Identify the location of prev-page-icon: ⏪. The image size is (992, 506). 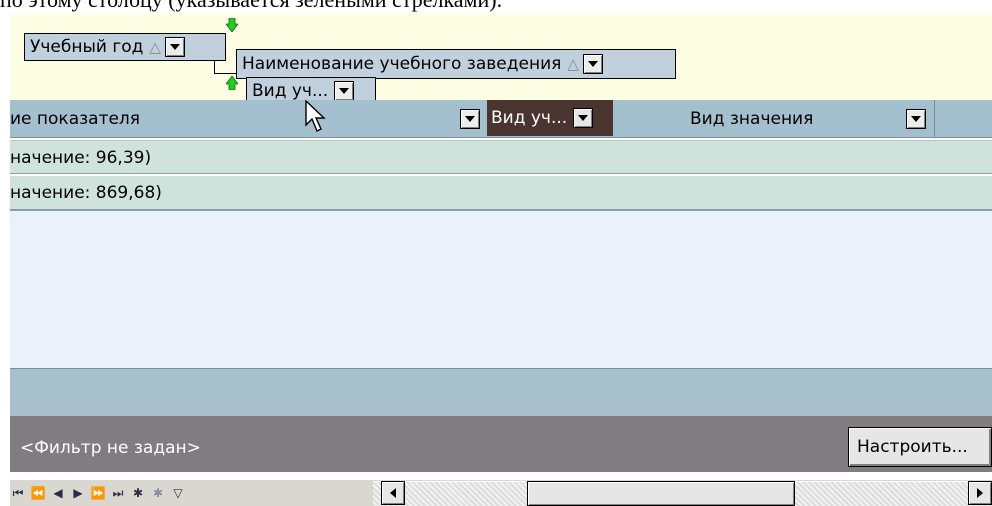
(38, 493).